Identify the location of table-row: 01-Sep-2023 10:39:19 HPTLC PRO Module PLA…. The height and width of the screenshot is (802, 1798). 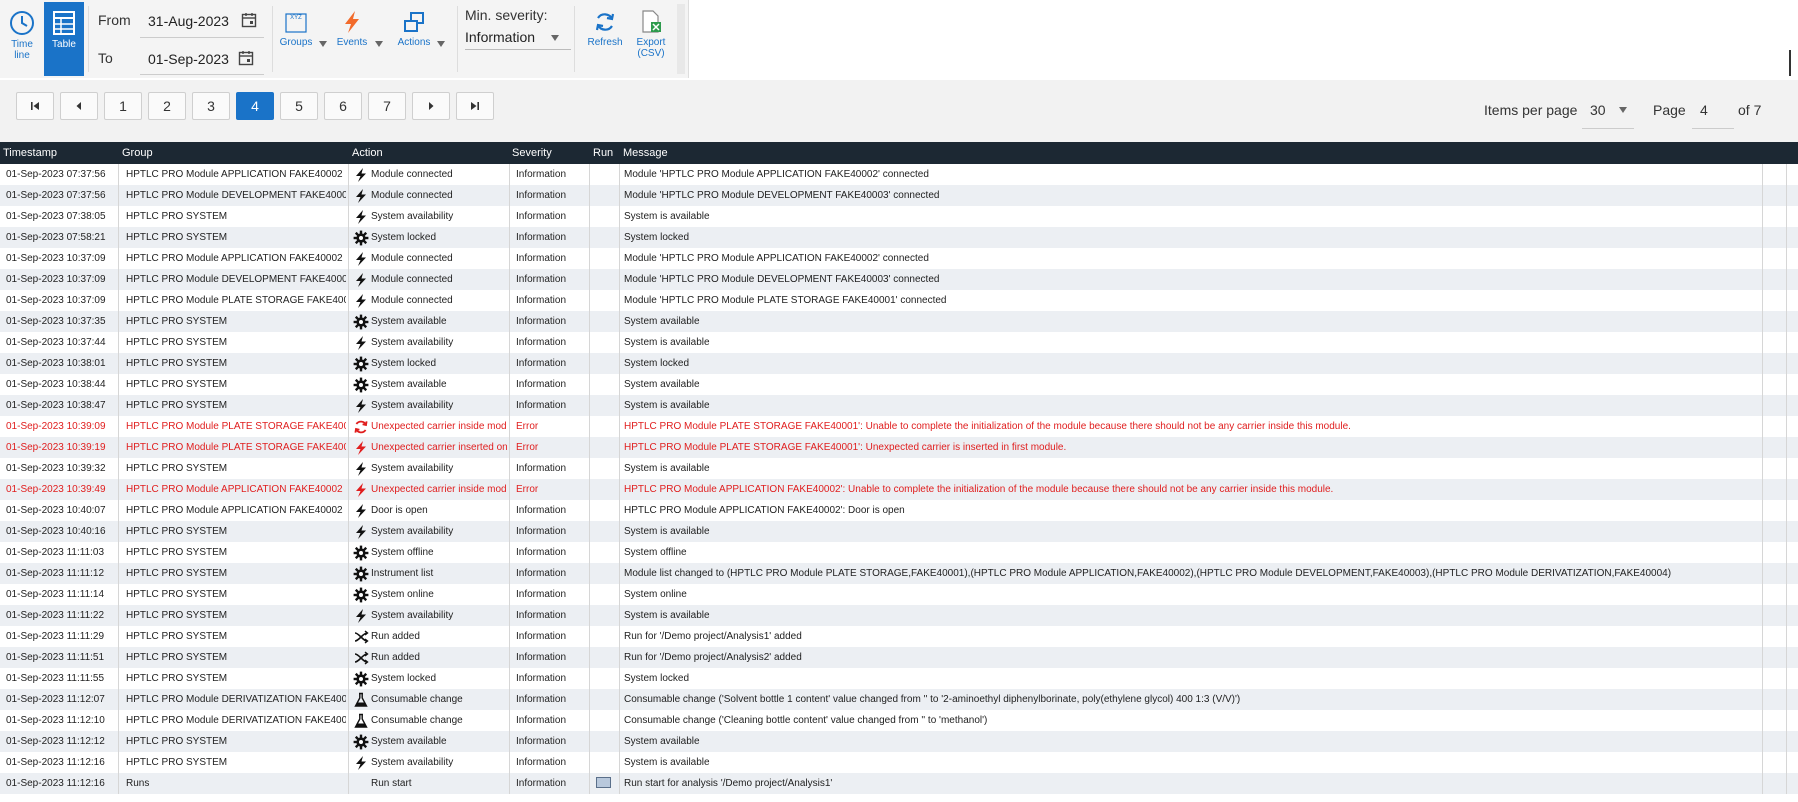
(899, 447).